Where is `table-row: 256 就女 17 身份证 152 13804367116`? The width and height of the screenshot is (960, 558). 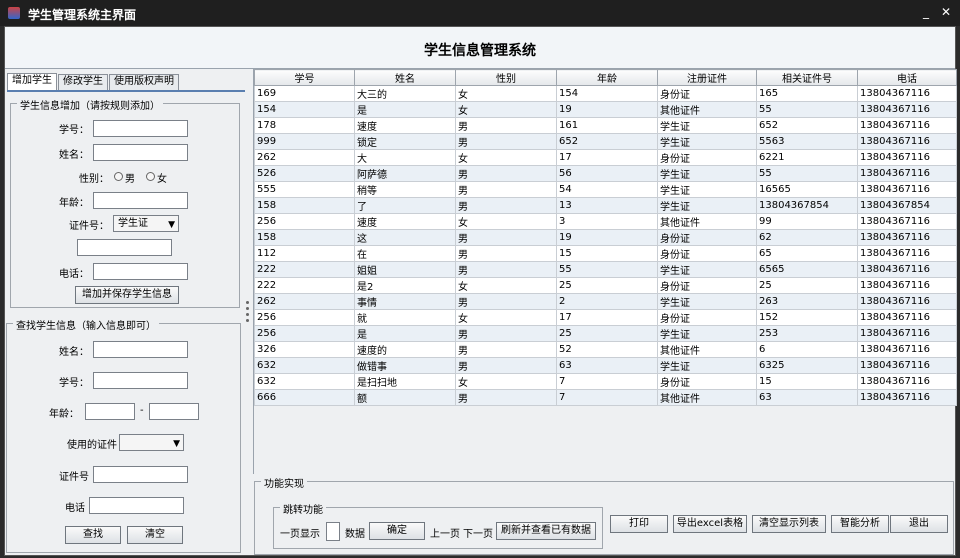
table-row: 256 就女 17 身份证 152 13804367116 is located at coordinates (605, 317).